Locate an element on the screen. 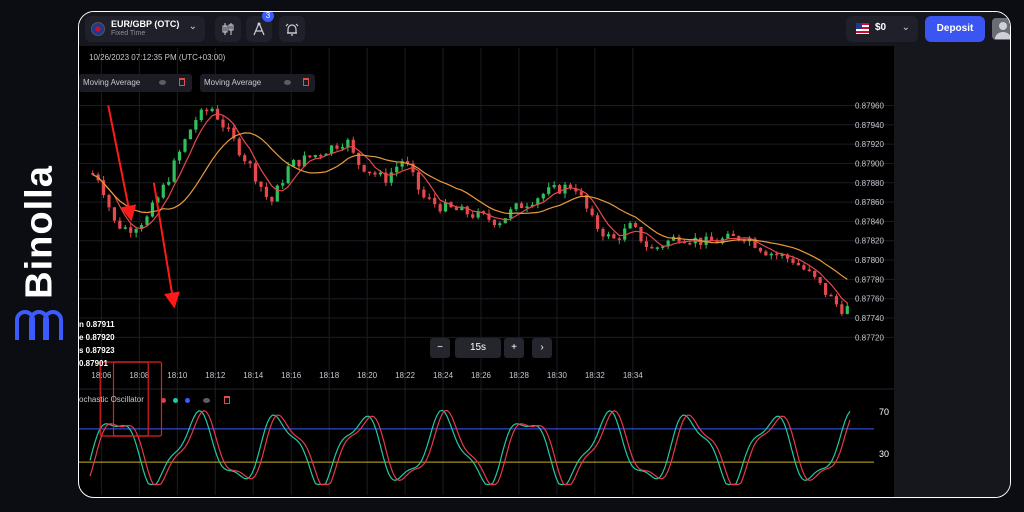  stochastic-label: ochastic Oscillator is located at coordinates (111, 399).